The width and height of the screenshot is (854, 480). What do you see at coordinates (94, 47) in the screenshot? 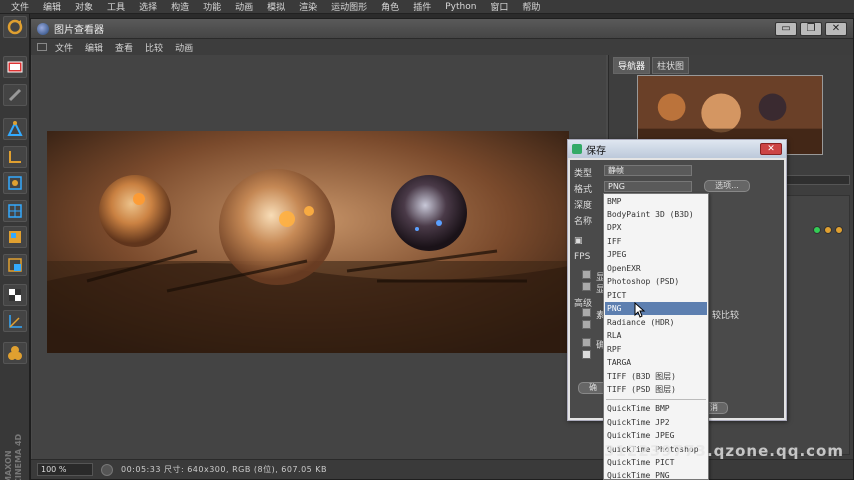
I see `viewer-menu-edit: 编辑` at bounding box center [94, 47].